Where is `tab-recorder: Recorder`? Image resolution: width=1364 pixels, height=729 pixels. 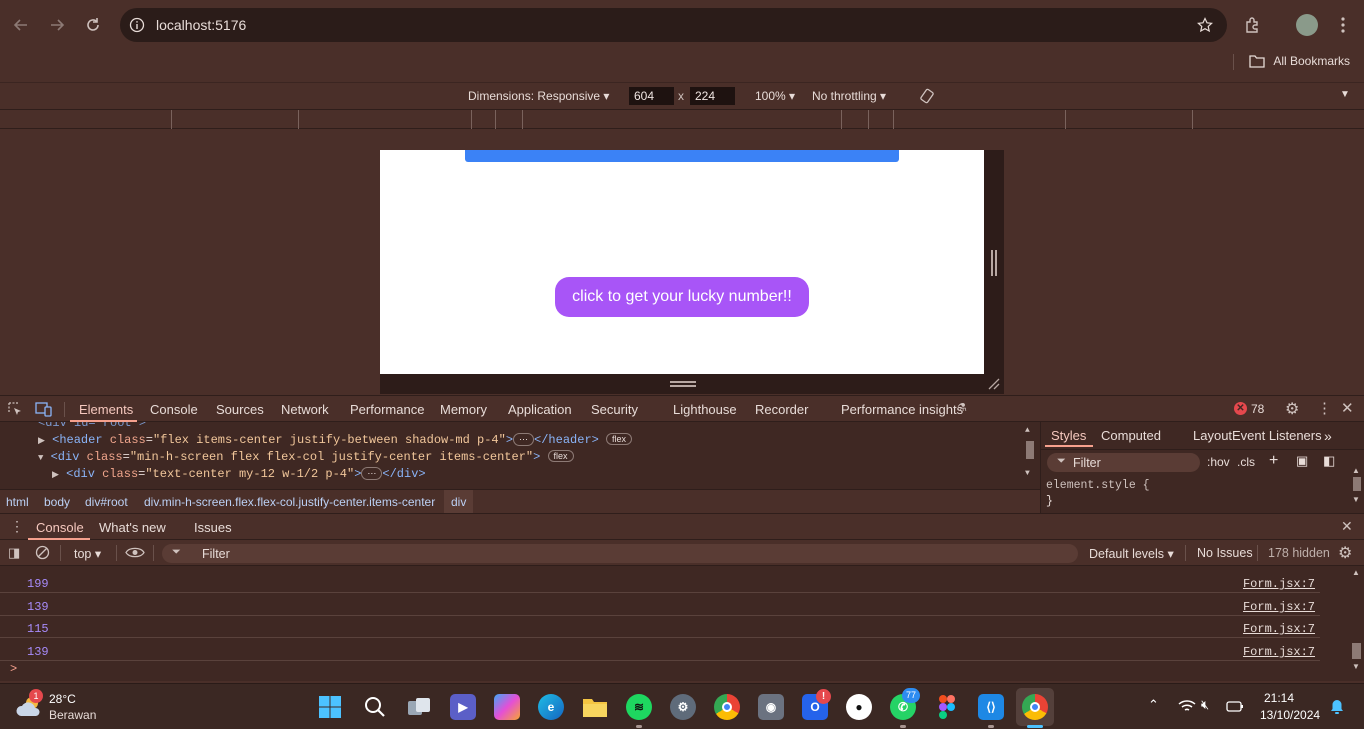
tab-recorder: Recorder is located at coordinates (781, 409).